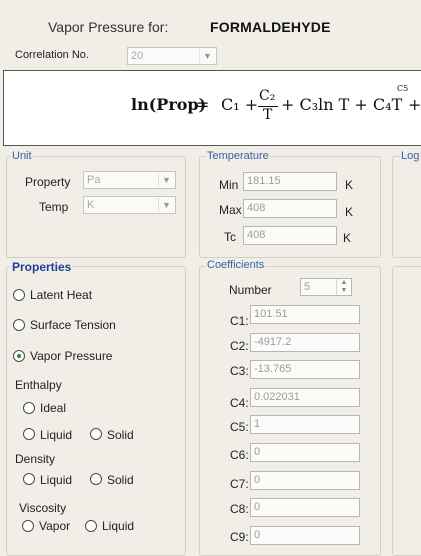  What do you see at coordinates (239, 455) in the screenshot?
I see `coeff-label: C6:` at bounding box center [239, 455].